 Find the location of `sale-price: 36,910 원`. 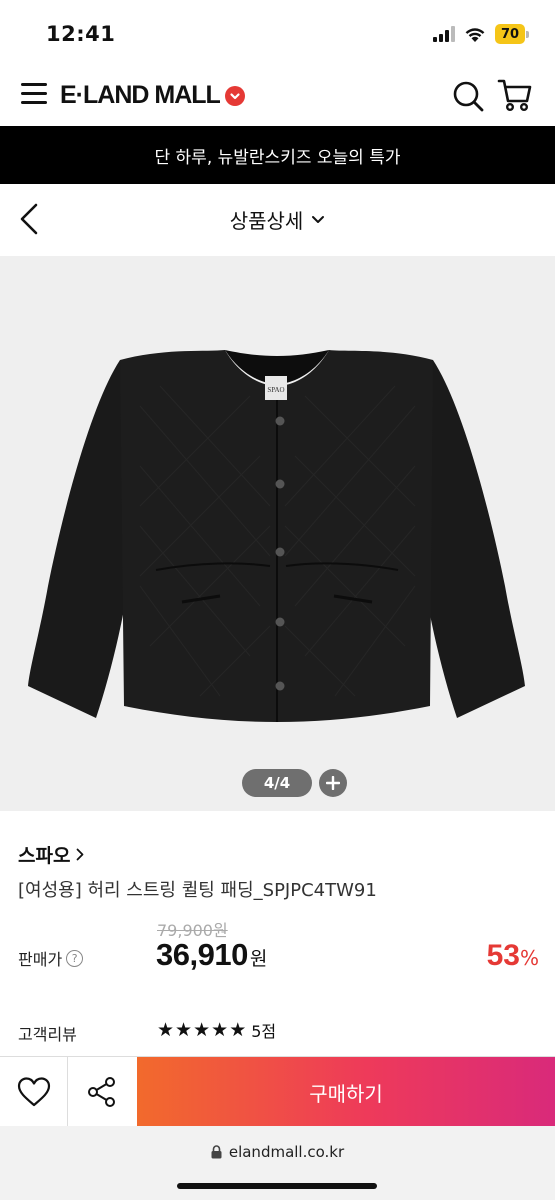

sale-price: 36,910 원 is located at coordinates (211, 955).